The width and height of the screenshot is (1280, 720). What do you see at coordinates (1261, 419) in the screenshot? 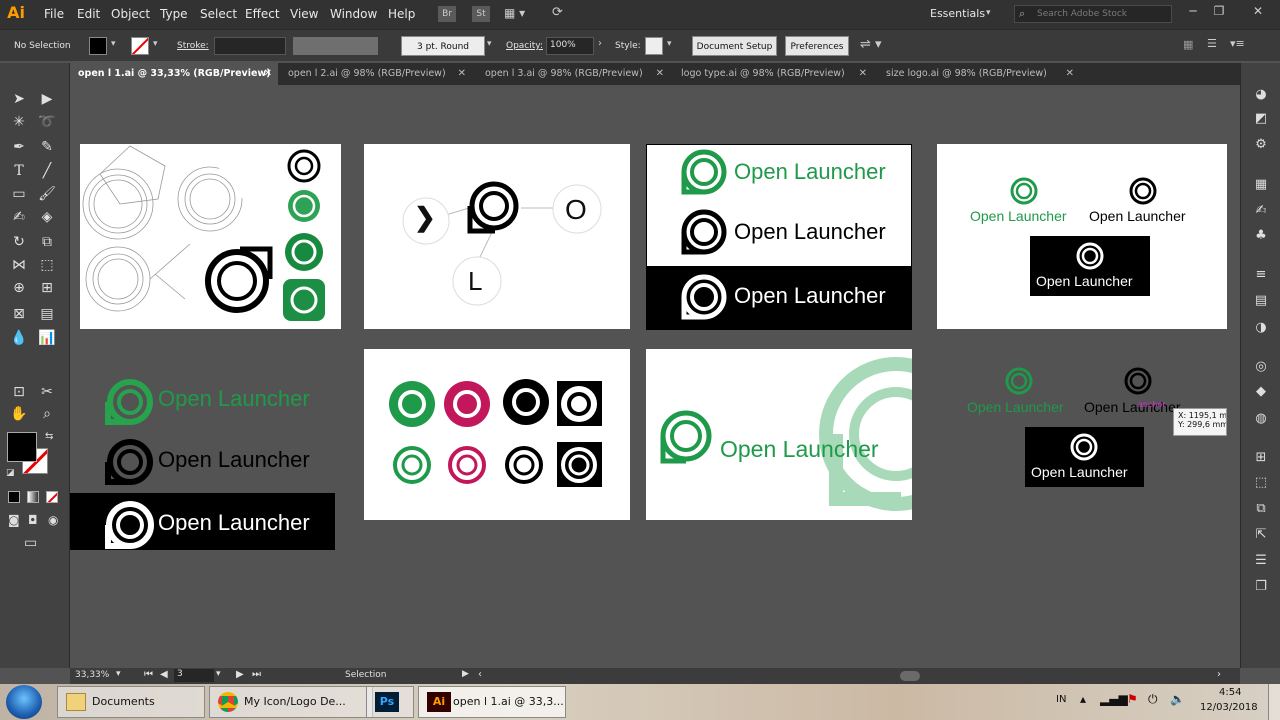
I see `layers-style-icon: ◍` at bounding box center [1261, 419].